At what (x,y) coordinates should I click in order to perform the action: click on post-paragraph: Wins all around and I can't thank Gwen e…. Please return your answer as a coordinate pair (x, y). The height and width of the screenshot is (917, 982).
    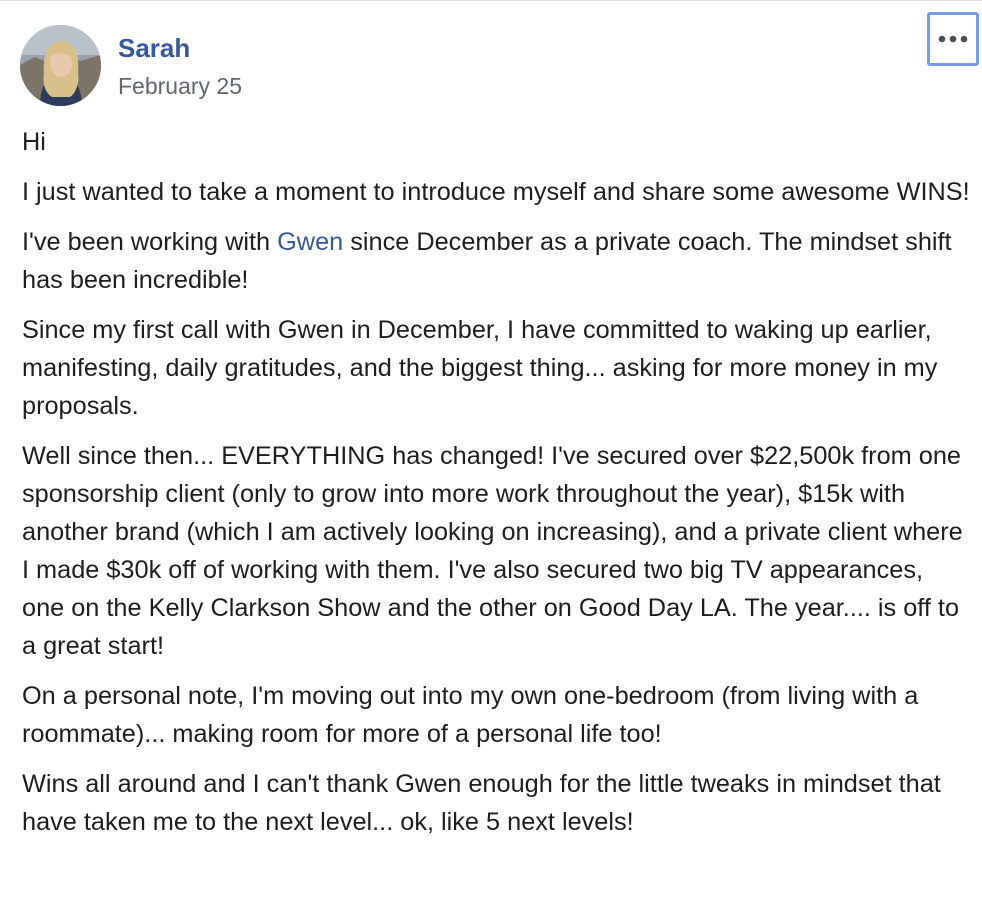
    Looking at the image, I should click on (481, 803).